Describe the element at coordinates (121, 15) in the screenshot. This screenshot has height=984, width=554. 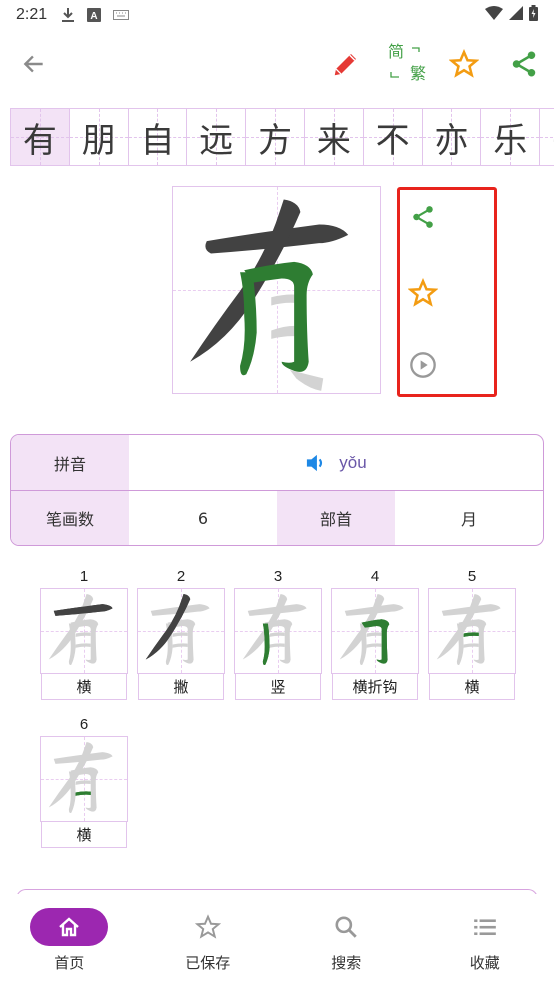
I see `keyboard-icon` at that location.